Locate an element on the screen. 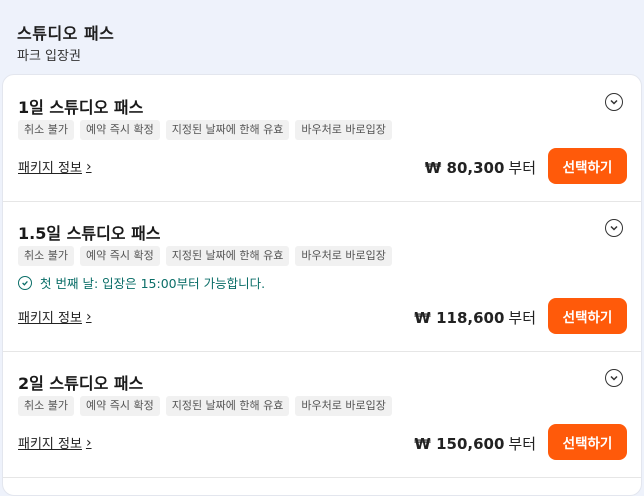  price-value: ₩ 150,600 is located at coordinates (459, 444).